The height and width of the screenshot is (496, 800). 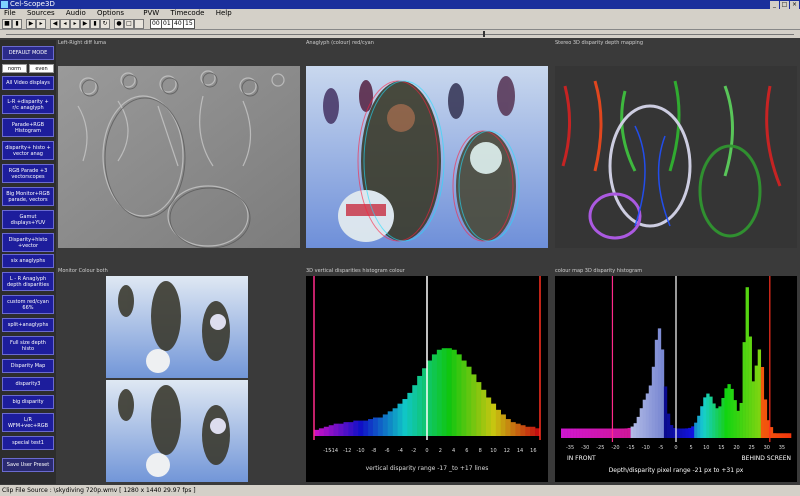 What do you see at coordinates (179, 376) in the screenshot?
I see `panel-monitor-colour: Monitor Colour both` at bounding box center [179, 376].